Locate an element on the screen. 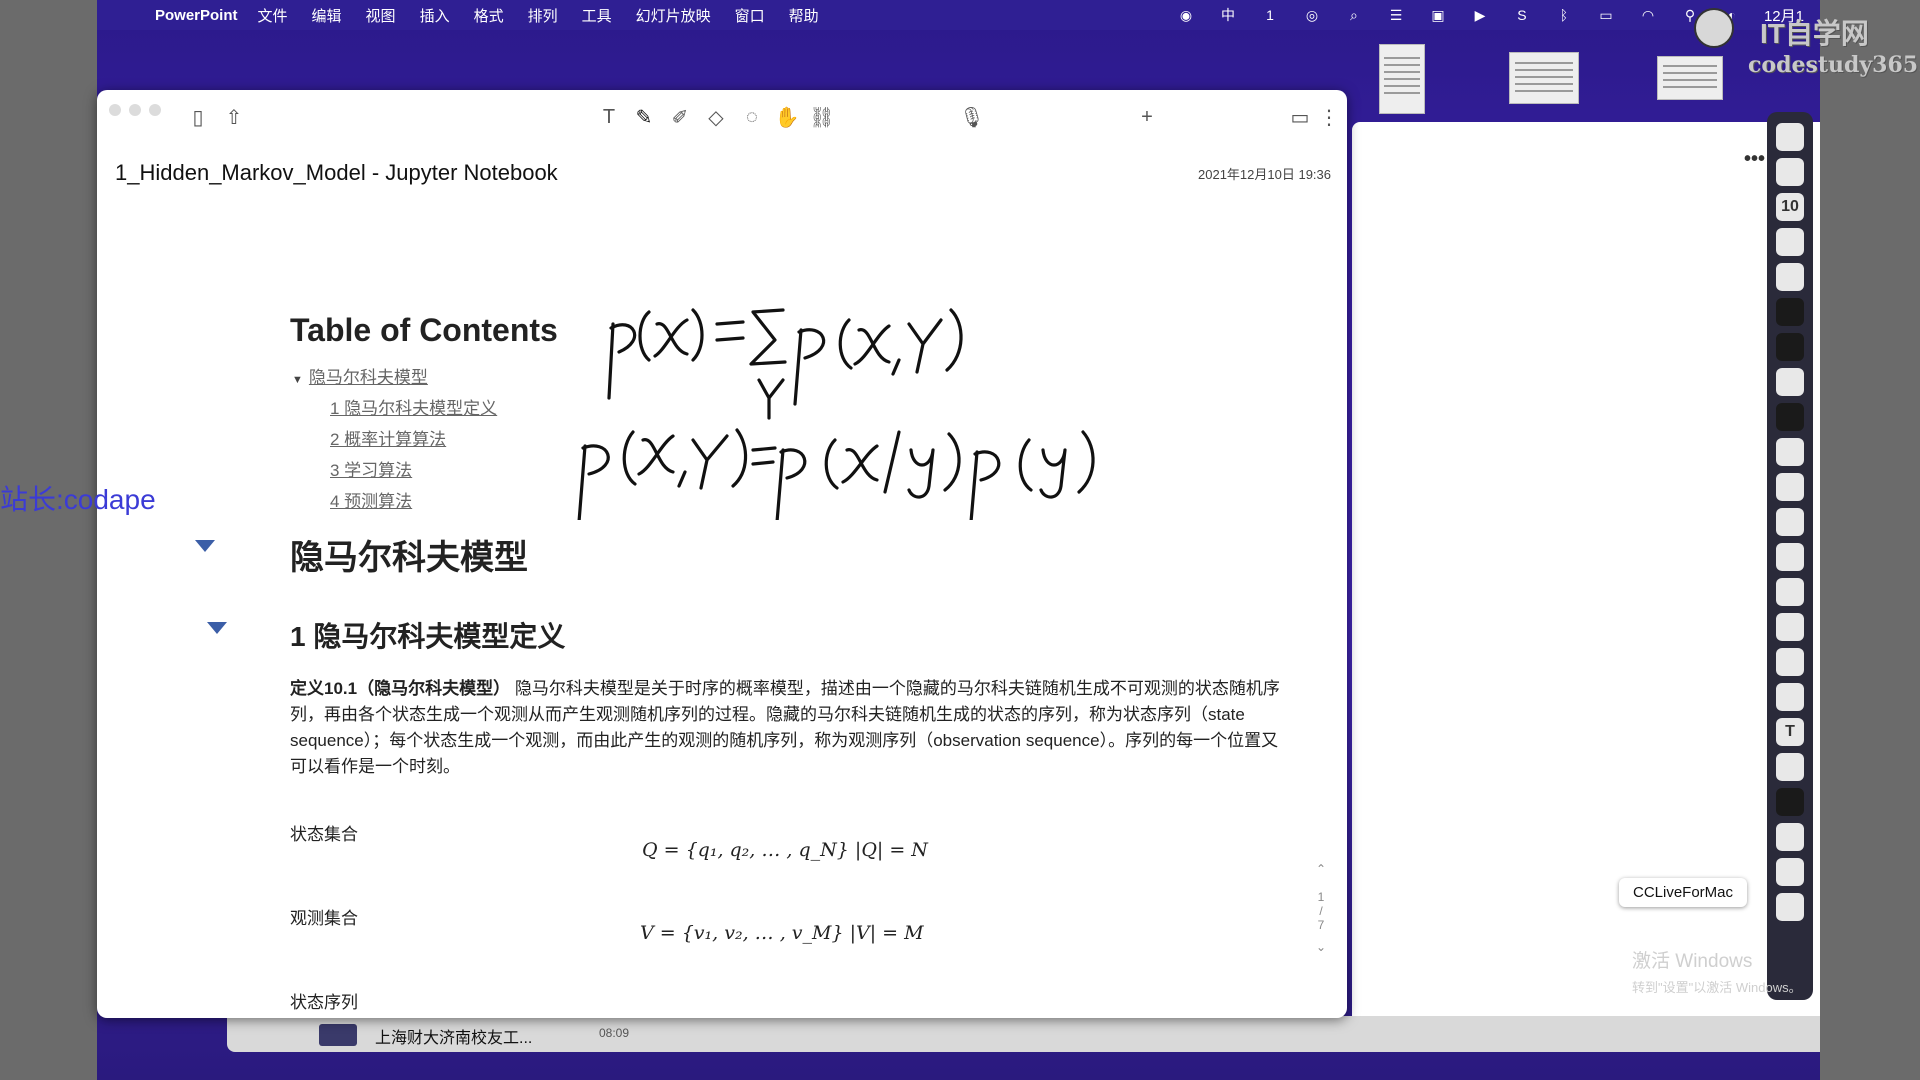 This screenshot has width=1920, height=1080. bluetooth-icon: ᛒ is located at coordinates (1564, 15).